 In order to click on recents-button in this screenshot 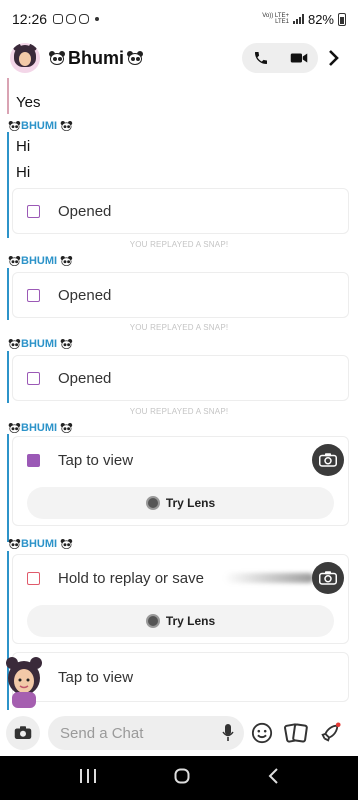, I will do `click(88, 778)`.